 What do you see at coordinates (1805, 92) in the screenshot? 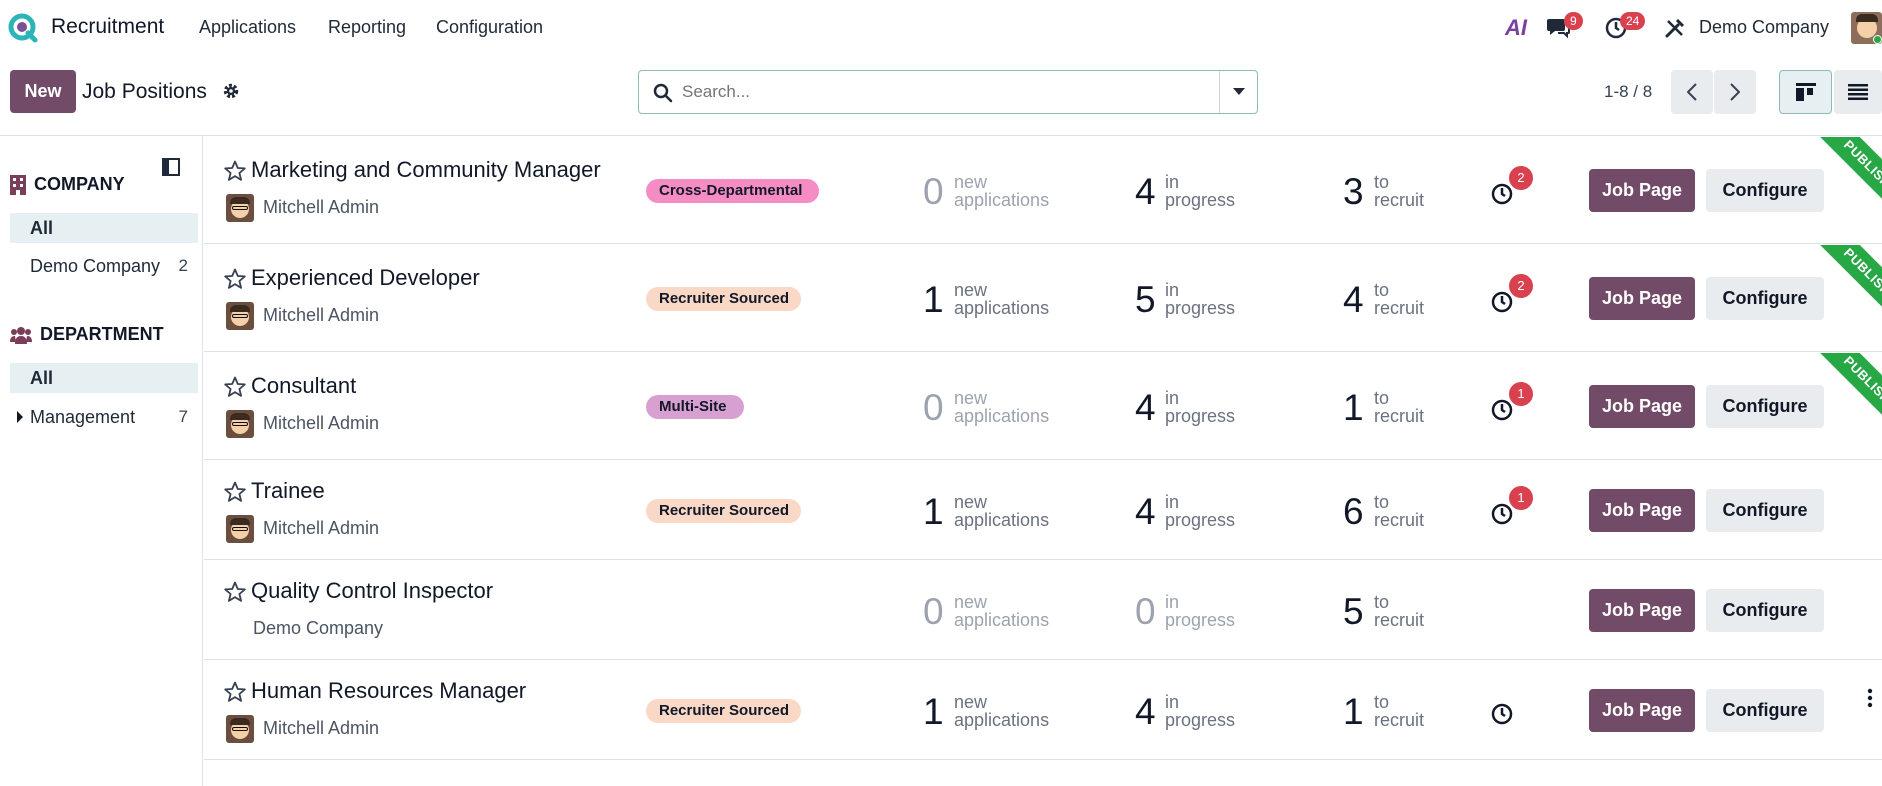
I see `kanban-view-button` at bounding box center [1805, 92].